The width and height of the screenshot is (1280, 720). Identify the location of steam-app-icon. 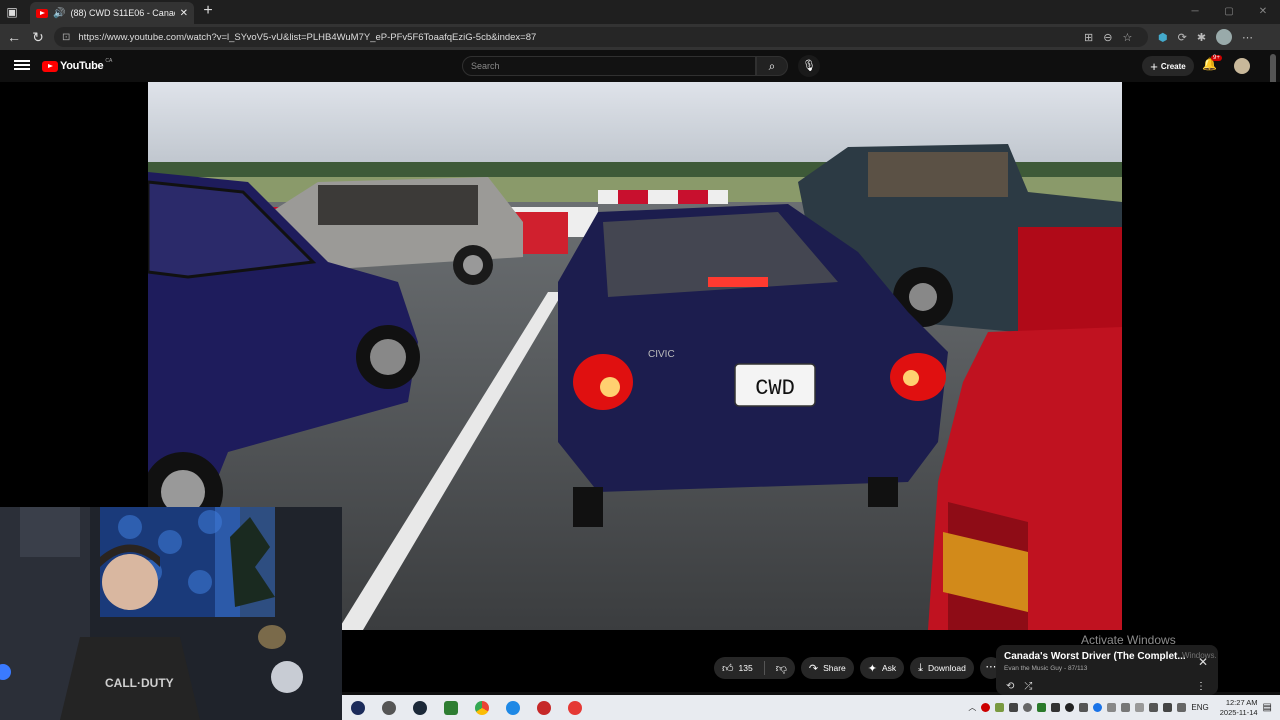
(419, 707).